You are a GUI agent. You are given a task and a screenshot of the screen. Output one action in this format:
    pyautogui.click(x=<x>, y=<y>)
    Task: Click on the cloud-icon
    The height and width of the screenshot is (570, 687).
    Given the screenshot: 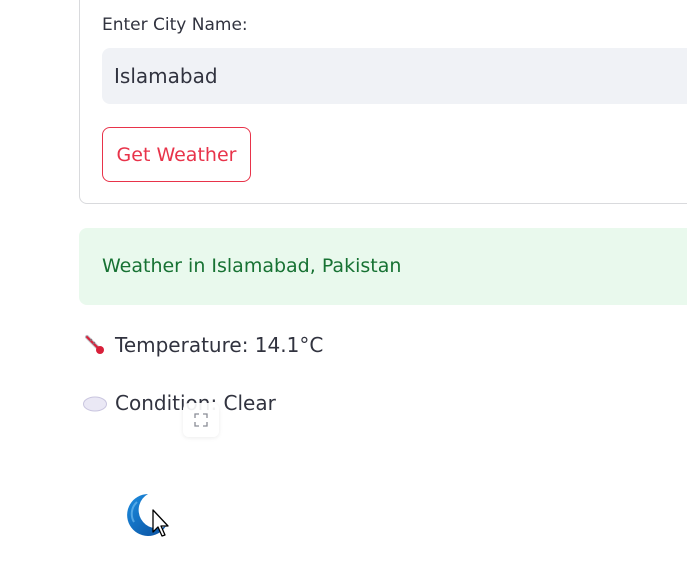 What is the action you would take?
    pyautogui.click(x=95, y=403)
    